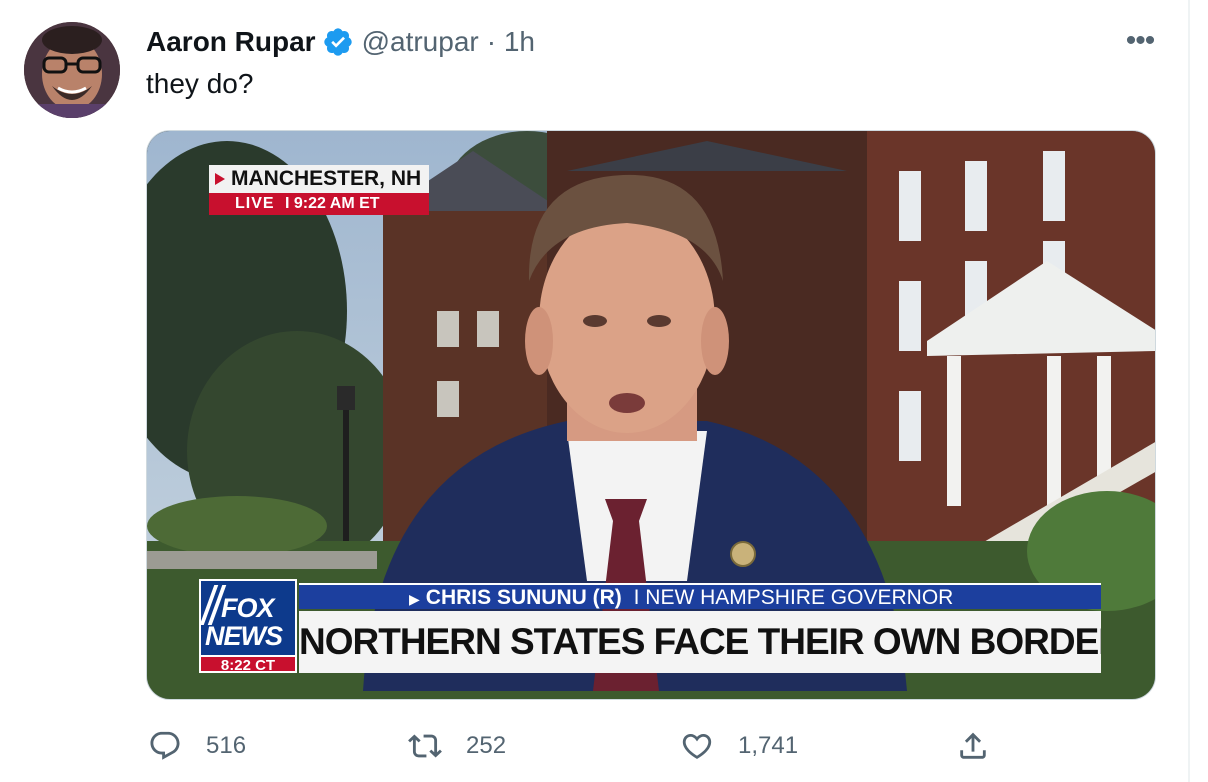  I want to click on author-display-name: Aaron Rupar, so click(231, 42).